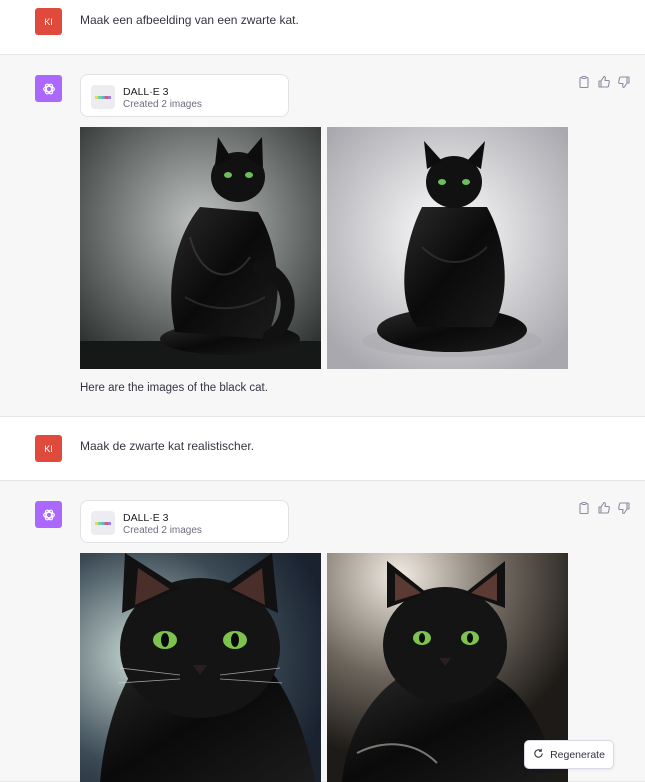  What do you see at coordinates (538, 755) in the screenshot?
I see `refresh-icon` at bounding box center [538, 755].